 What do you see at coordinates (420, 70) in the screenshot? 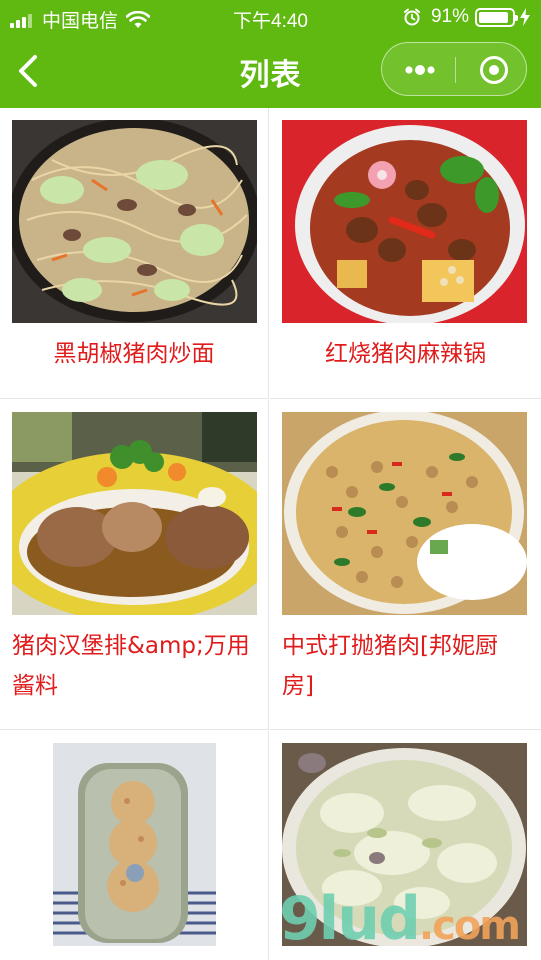
I see `more-dots-icon` at bounding box center [420, 70].